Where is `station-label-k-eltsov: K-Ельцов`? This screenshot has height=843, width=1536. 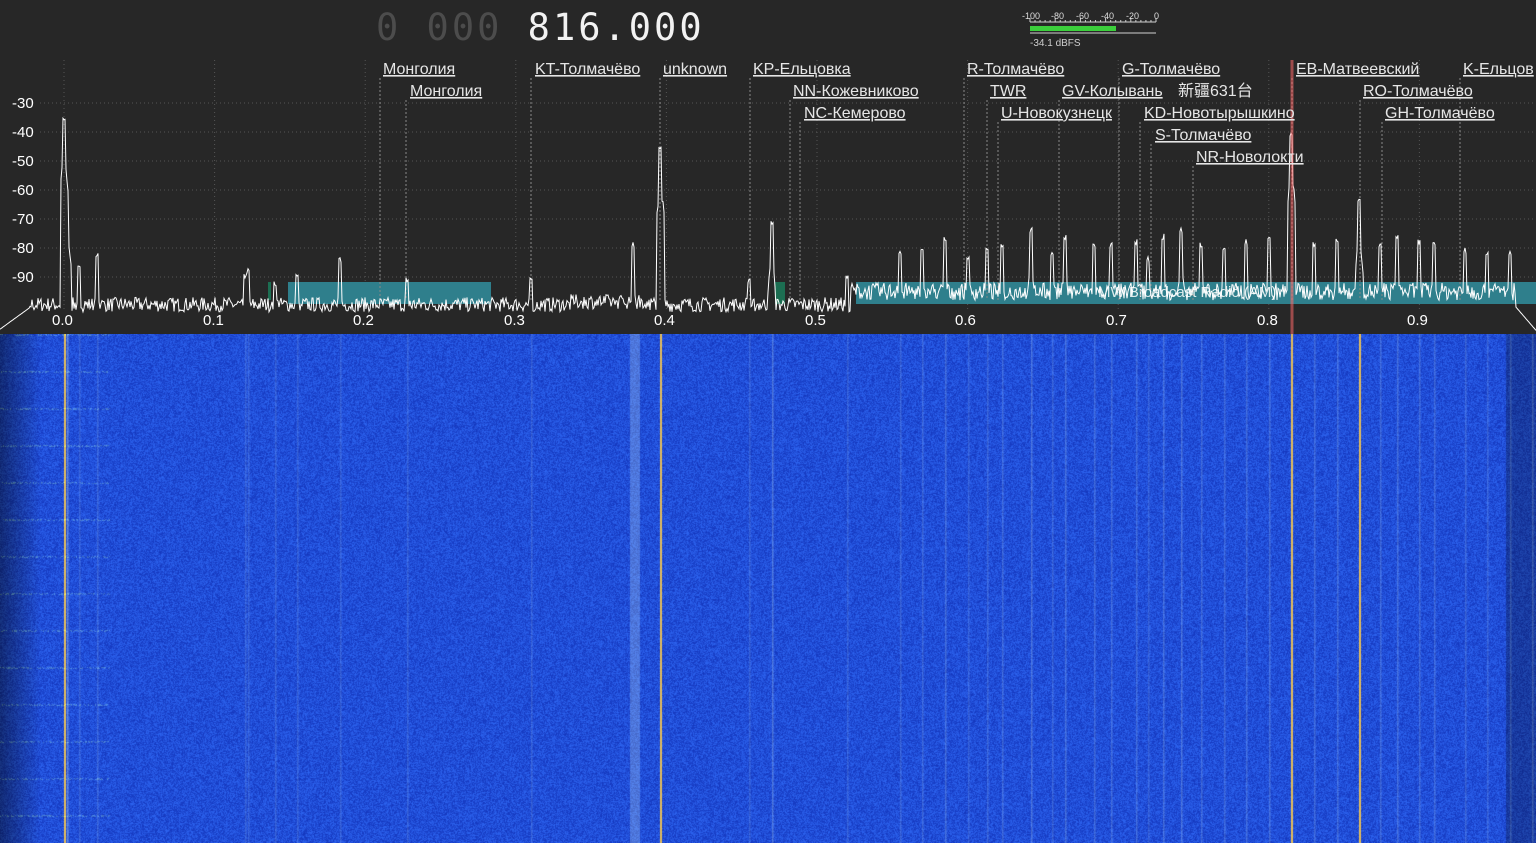
station-label-k-eltsov: K-Ельцов is located at coordinates (1498, 69).